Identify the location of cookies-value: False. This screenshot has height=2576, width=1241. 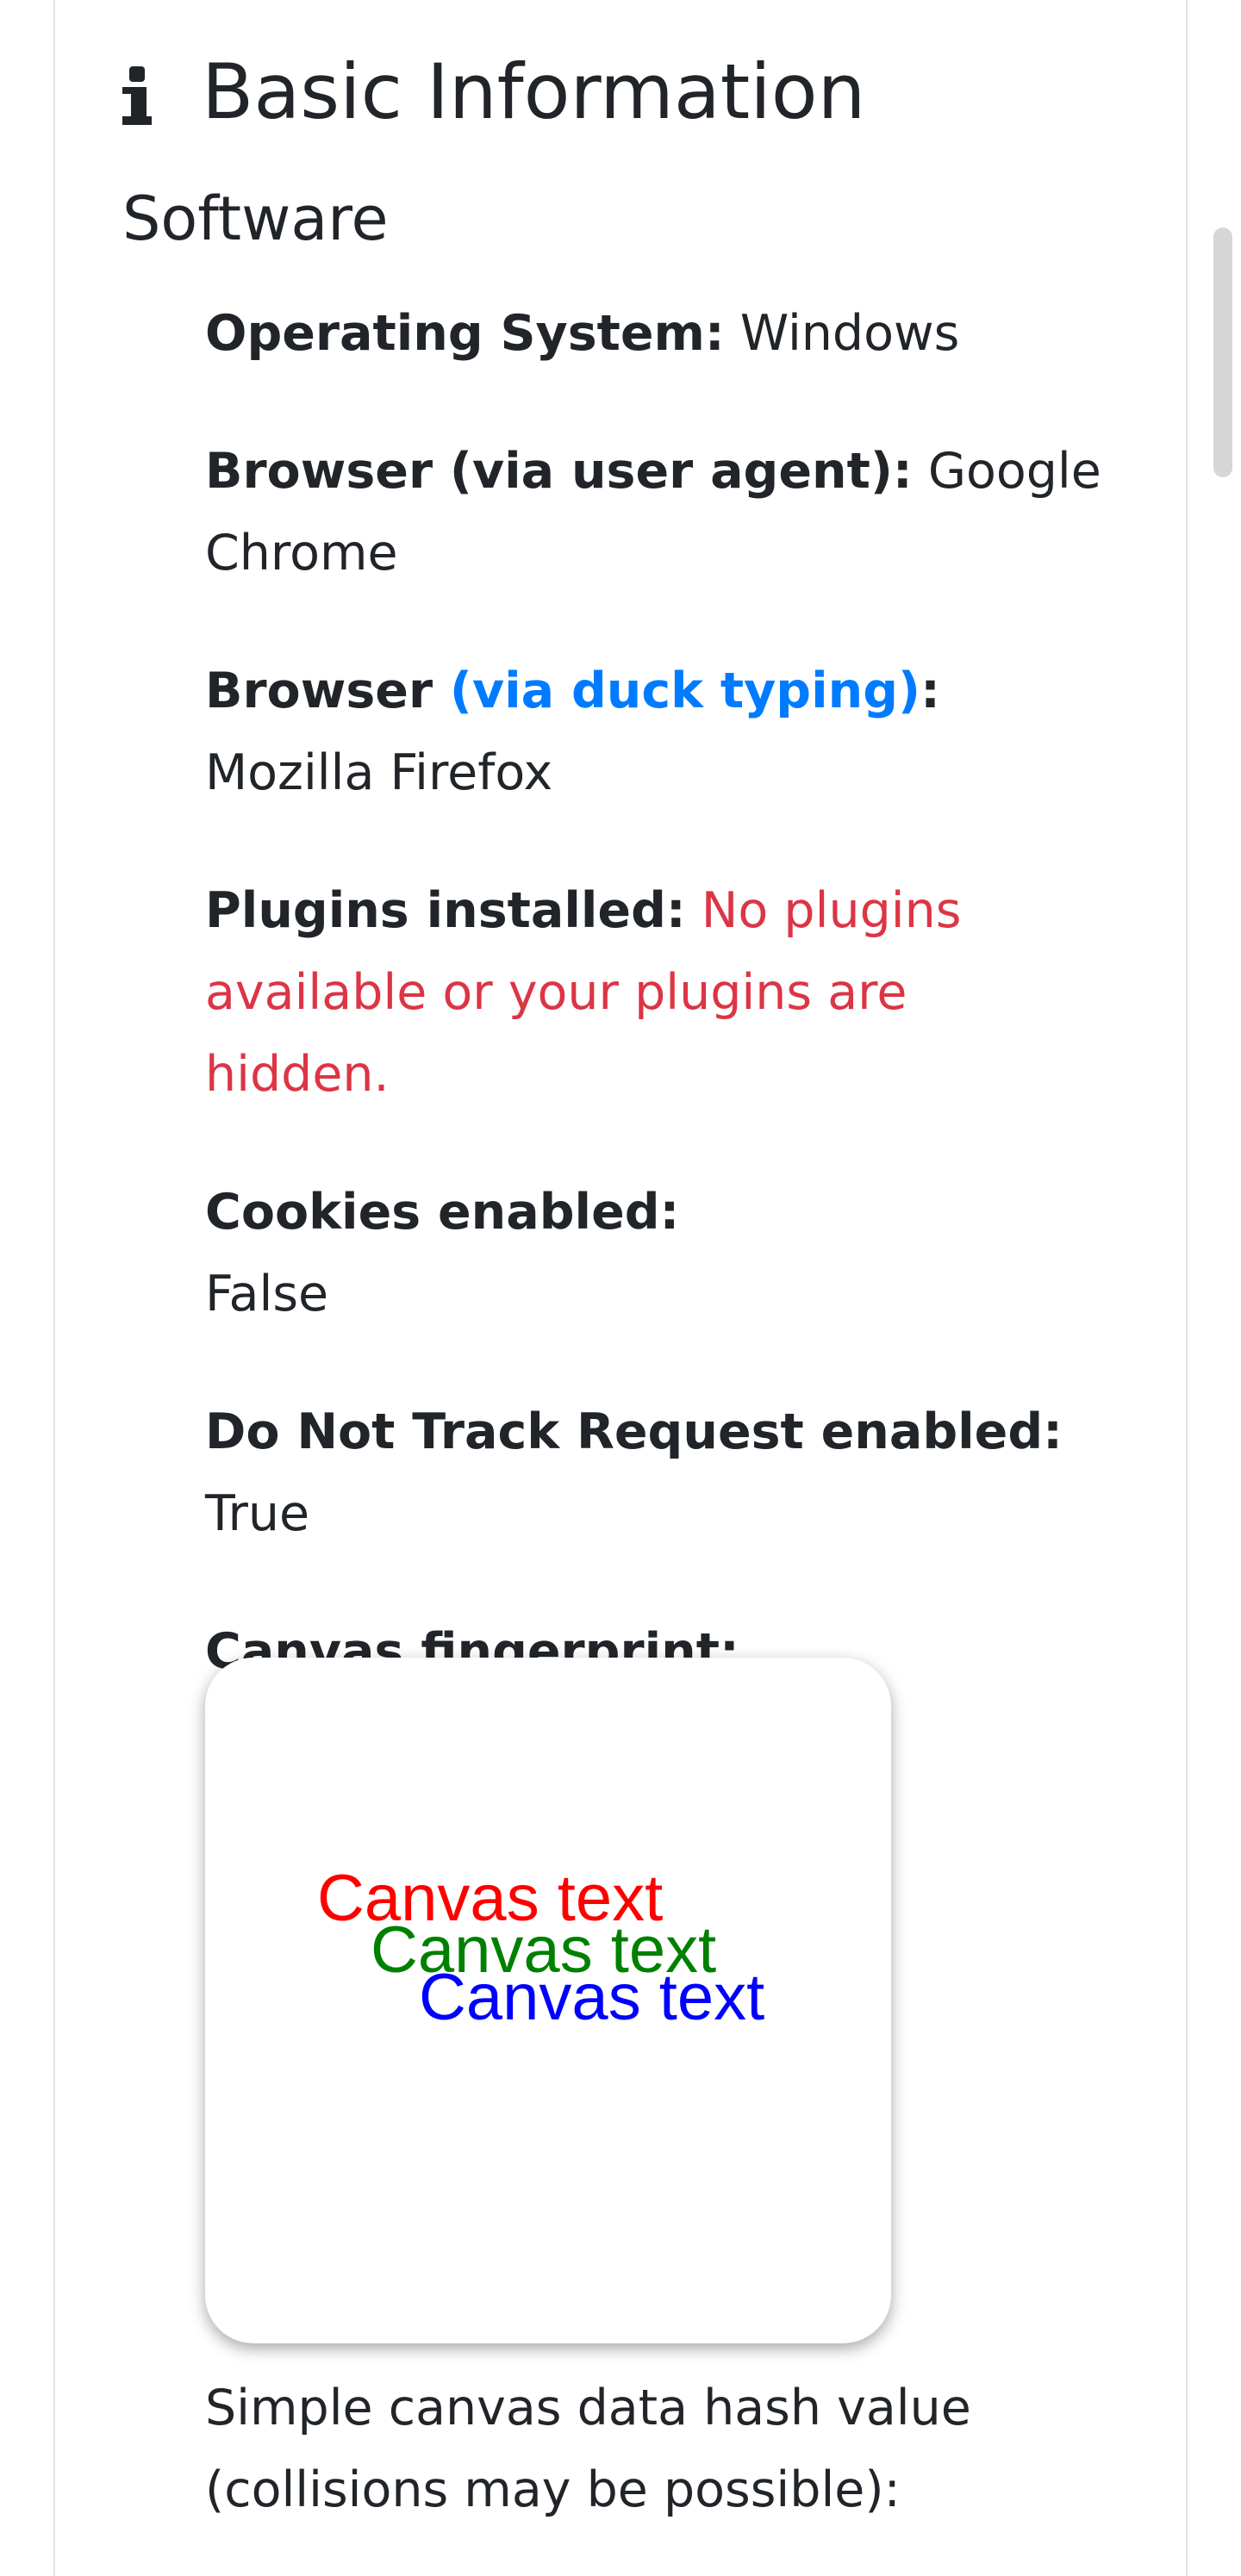
(267, 1294).